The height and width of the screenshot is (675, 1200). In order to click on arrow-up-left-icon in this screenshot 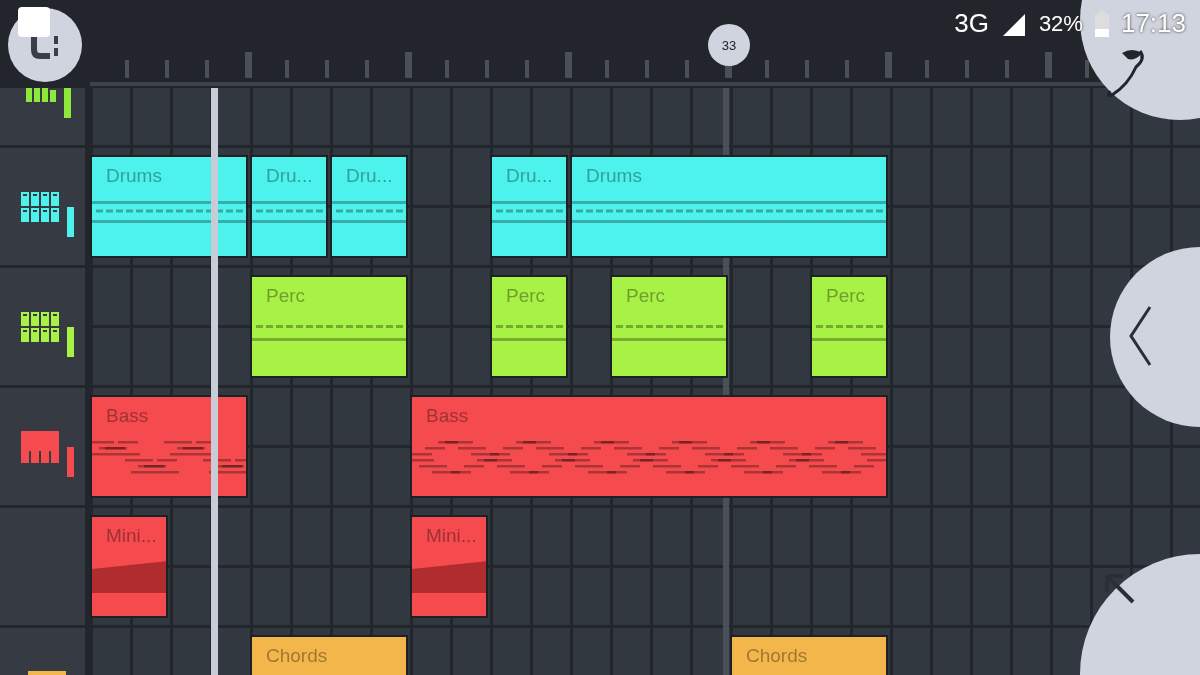, I will do `click(1120, 589)`.